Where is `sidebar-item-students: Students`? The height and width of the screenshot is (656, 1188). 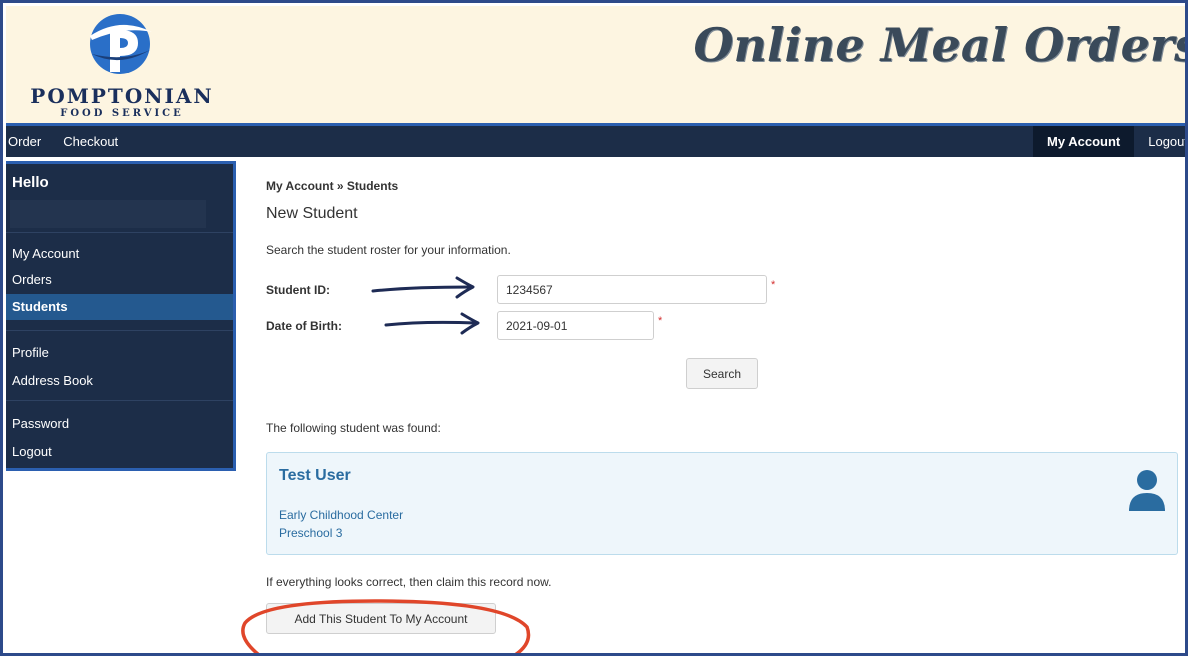
sidebar-item-students: Students is located at coordinates (119, 307).